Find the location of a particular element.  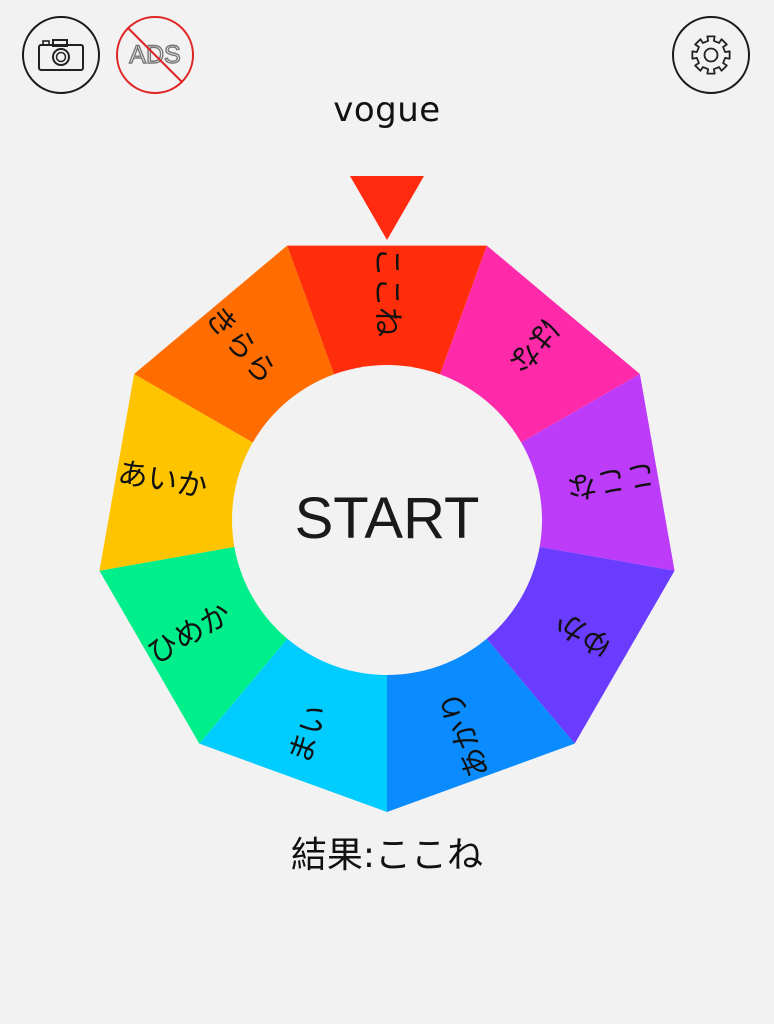

start-button: START is located at coordinates (387, 518).